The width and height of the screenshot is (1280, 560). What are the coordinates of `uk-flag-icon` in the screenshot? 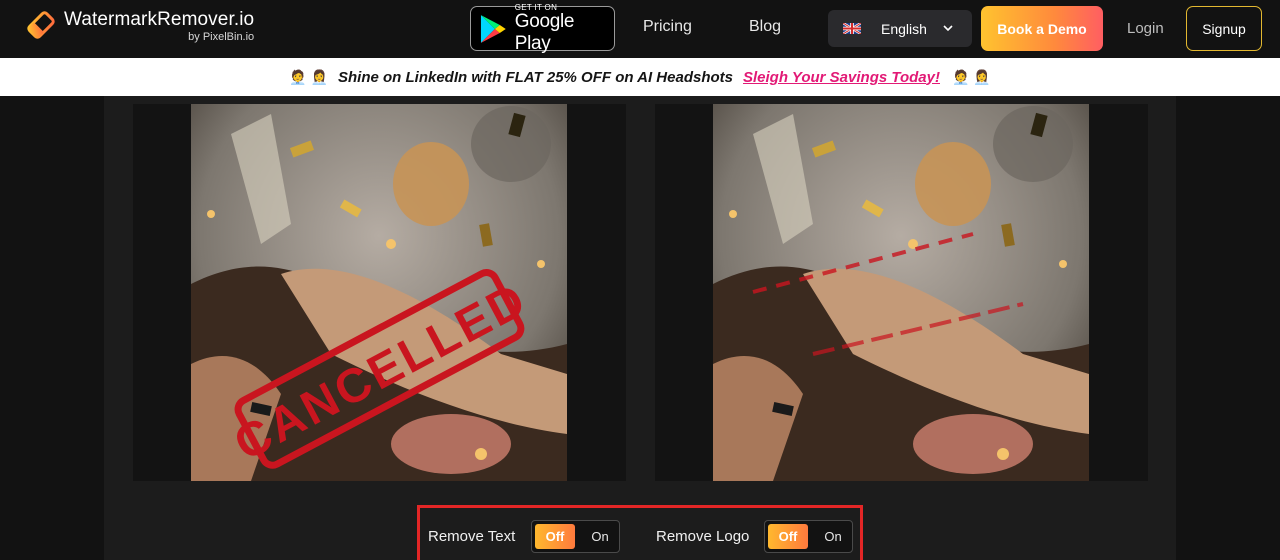 It's located at (852, 28).